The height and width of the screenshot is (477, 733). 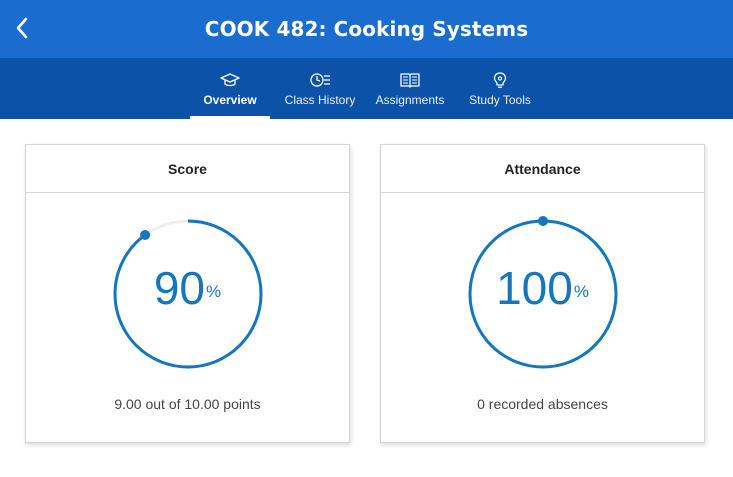 What do you see at coordinates (542, 404) in the screenshot?
I see `attendance-detail: 0 recorded absences` at bounding box center [542, 404].